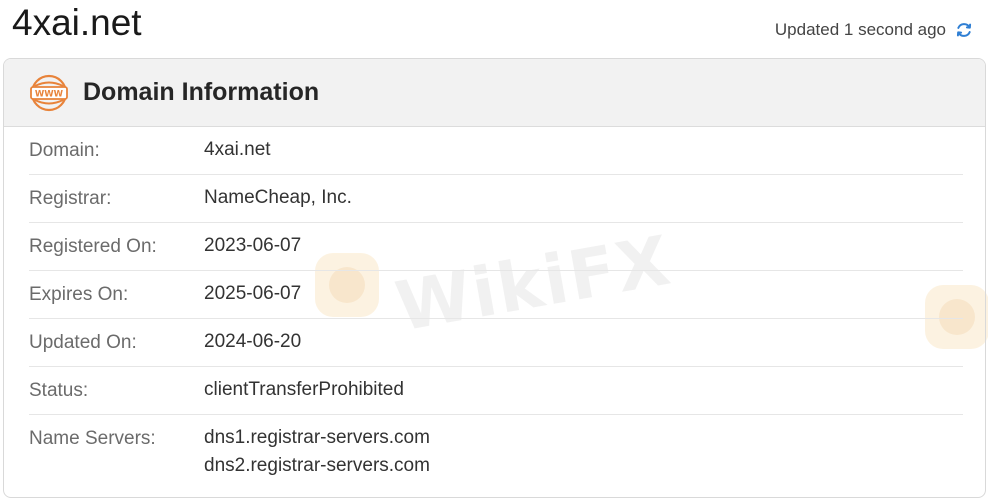 The image size is (988, 501). Describe the element at coordinates (79, 294) in the screenshot. I see `expires-on-label: Expires On:` at that location.